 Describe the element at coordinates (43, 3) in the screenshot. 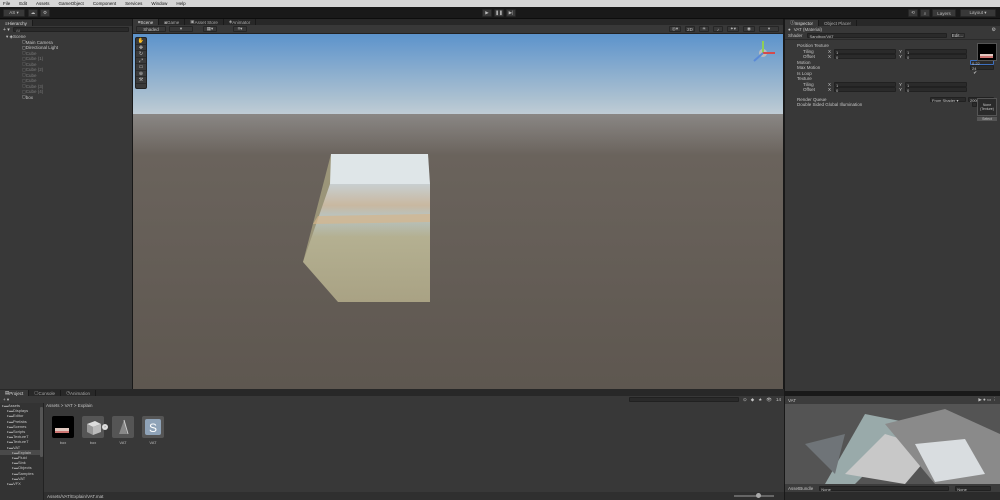

I see `menu-assets: Assets` at that location.